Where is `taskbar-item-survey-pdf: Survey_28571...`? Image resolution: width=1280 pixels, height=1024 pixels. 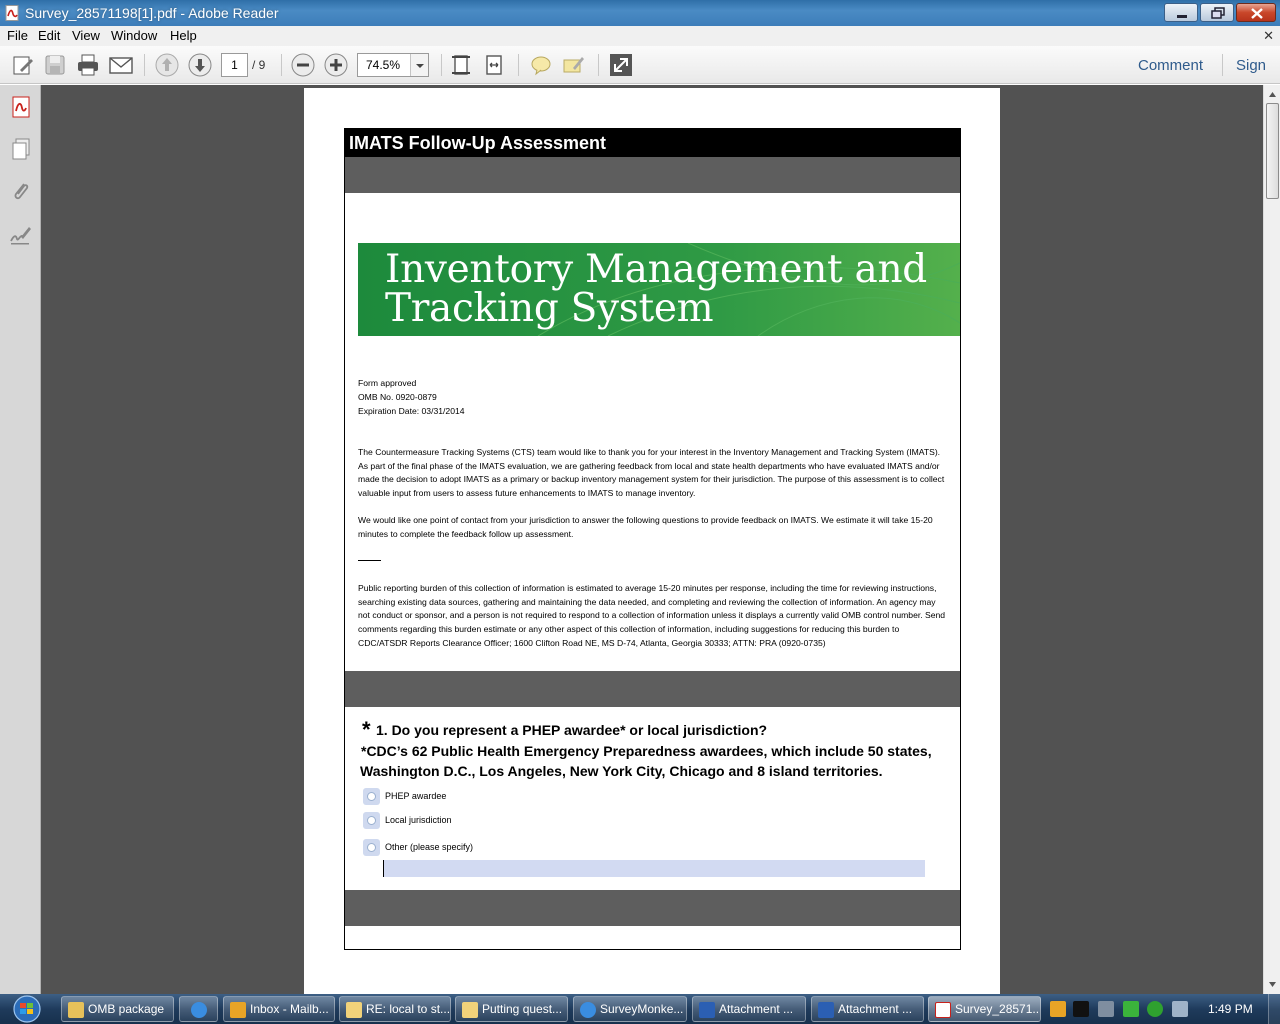
taskbar-item-survey-pdf: Survey_28571... is located at coordinates (984, 1009).